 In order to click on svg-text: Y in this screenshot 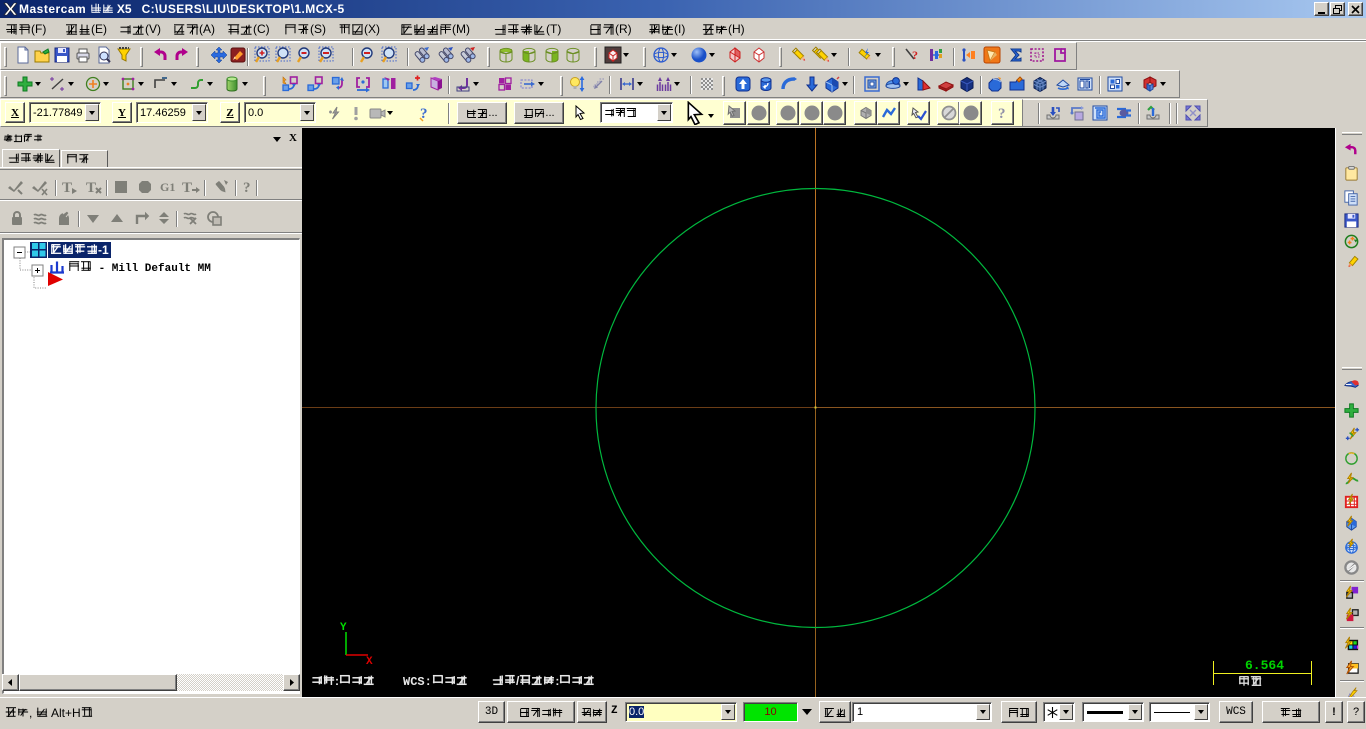, I will do `click(343, 628)`.